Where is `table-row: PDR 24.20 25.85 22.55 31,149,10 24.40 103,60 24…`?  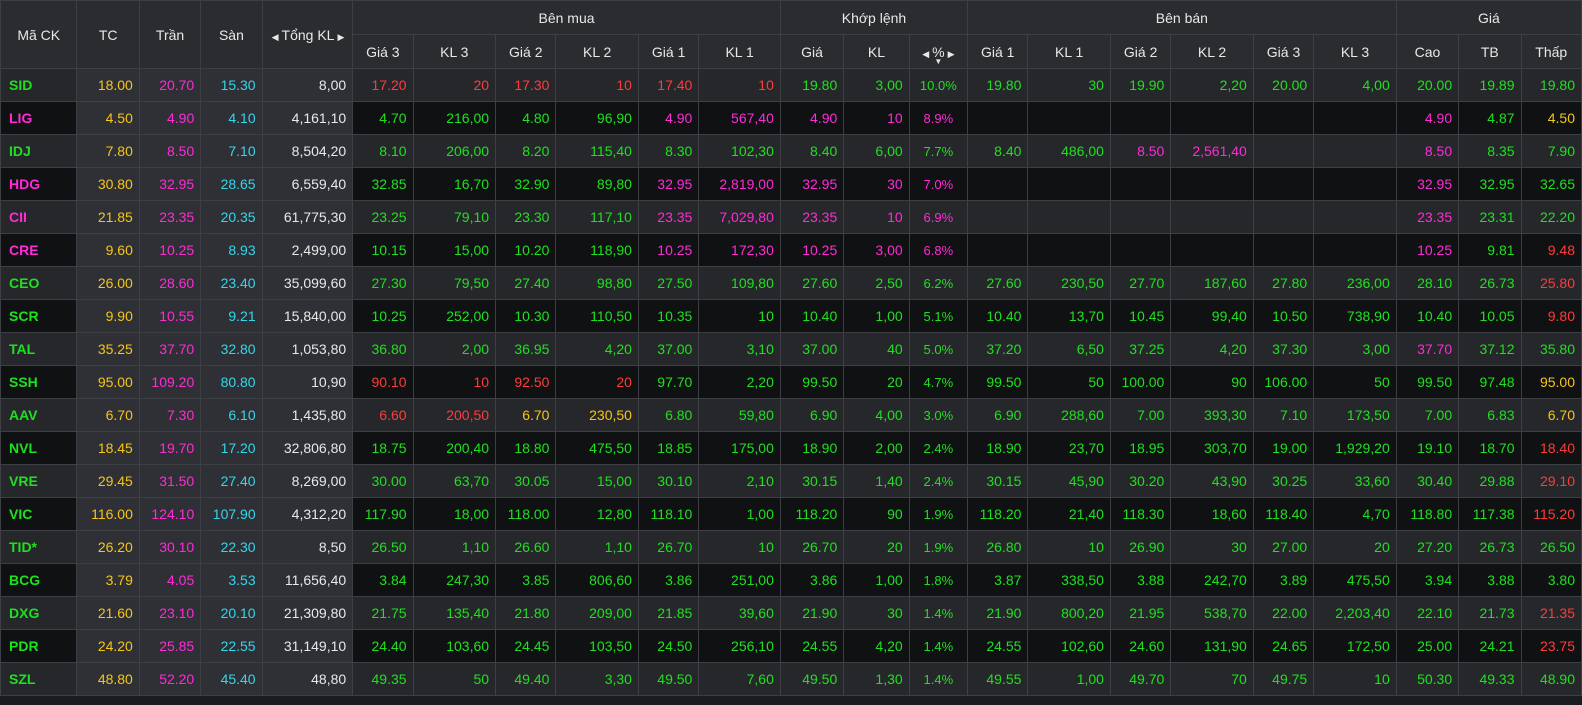 table-row: PDR 24.20 25.85 22.55 31,149,10 24.40 103,60 24… is located at coordinates (791, 646).